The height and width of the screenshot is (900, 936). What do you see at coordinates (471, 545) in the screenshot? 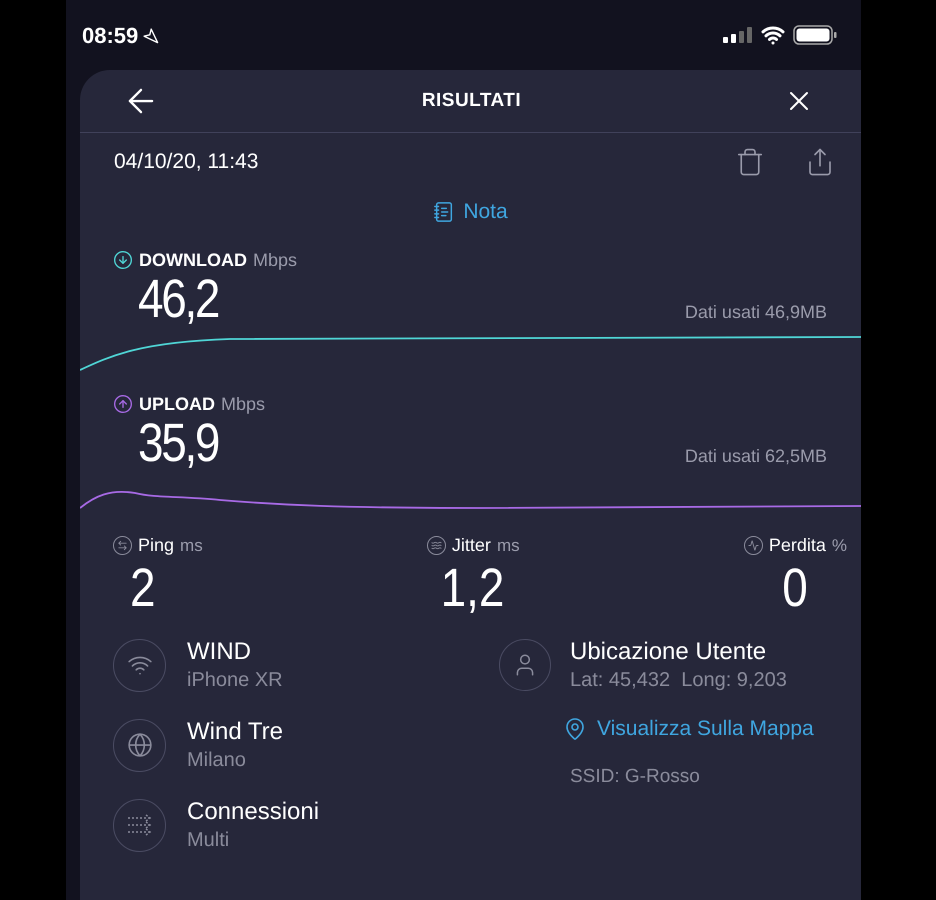
I see `stat-label: Jitter` at bounding box center [471, 545].